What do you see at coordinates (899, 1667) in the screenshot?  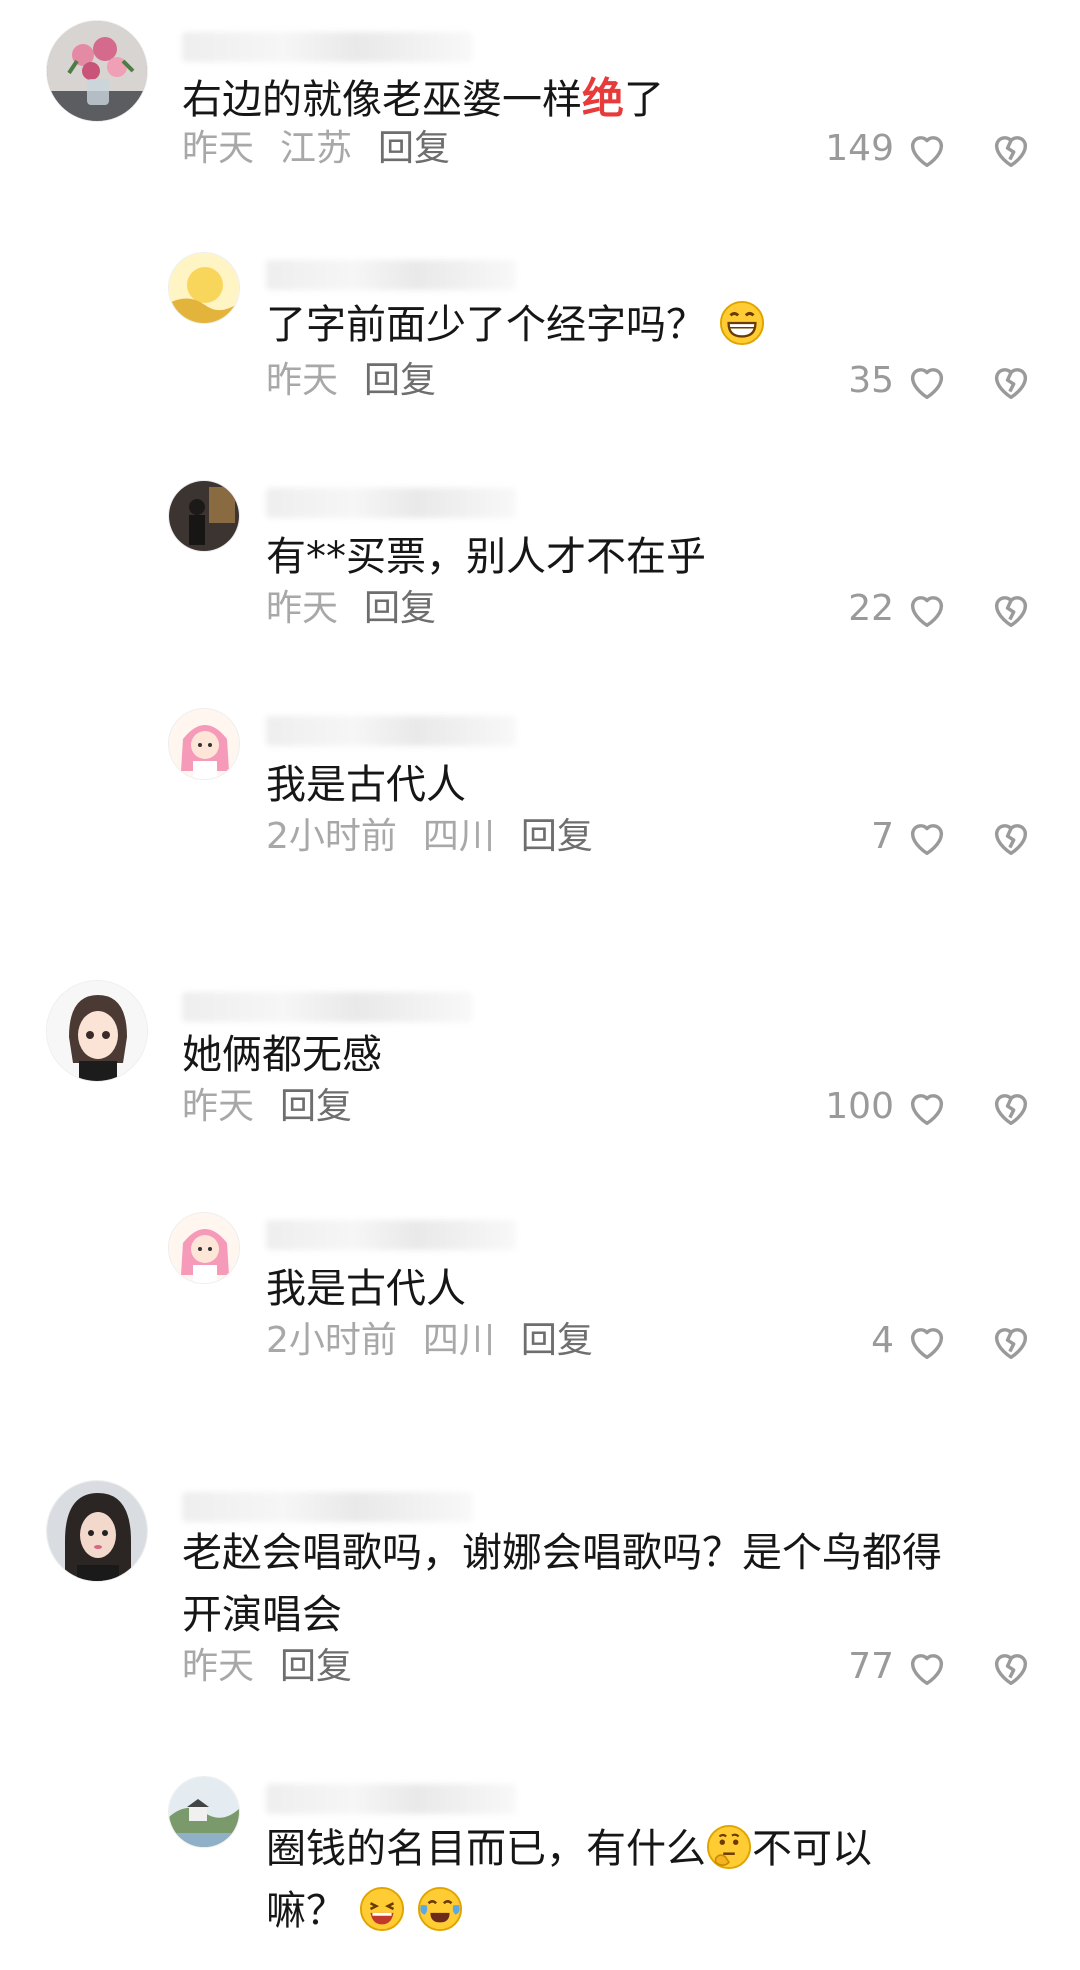 I see `like-button: 77` at bounding box center [899, 1667].